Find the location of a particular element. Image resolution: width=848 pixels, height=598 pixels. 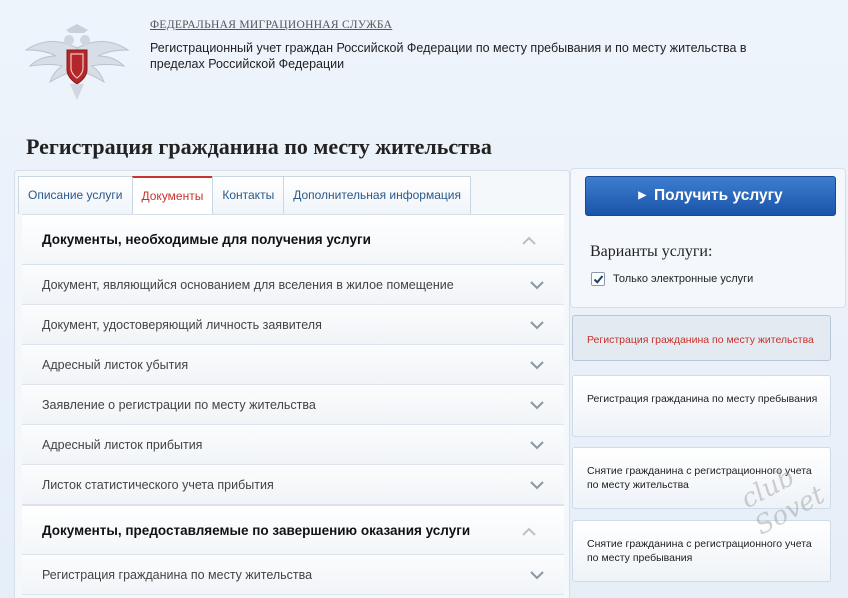

emblem-icon is located at coordinates (77, 61).